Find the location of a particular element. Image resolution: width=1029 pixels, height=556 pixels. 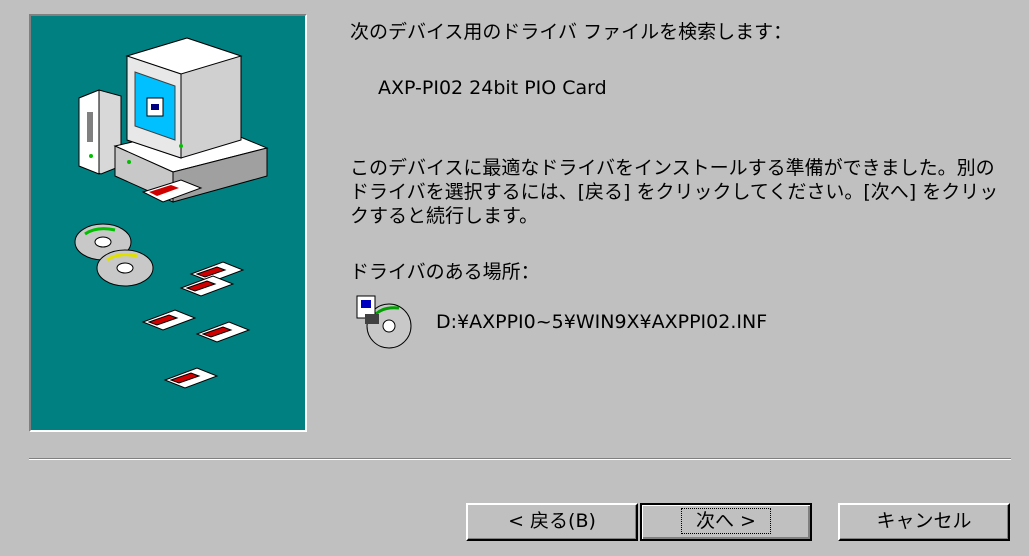

cancel-button: キャンセル is located at coordinates (924, 522).